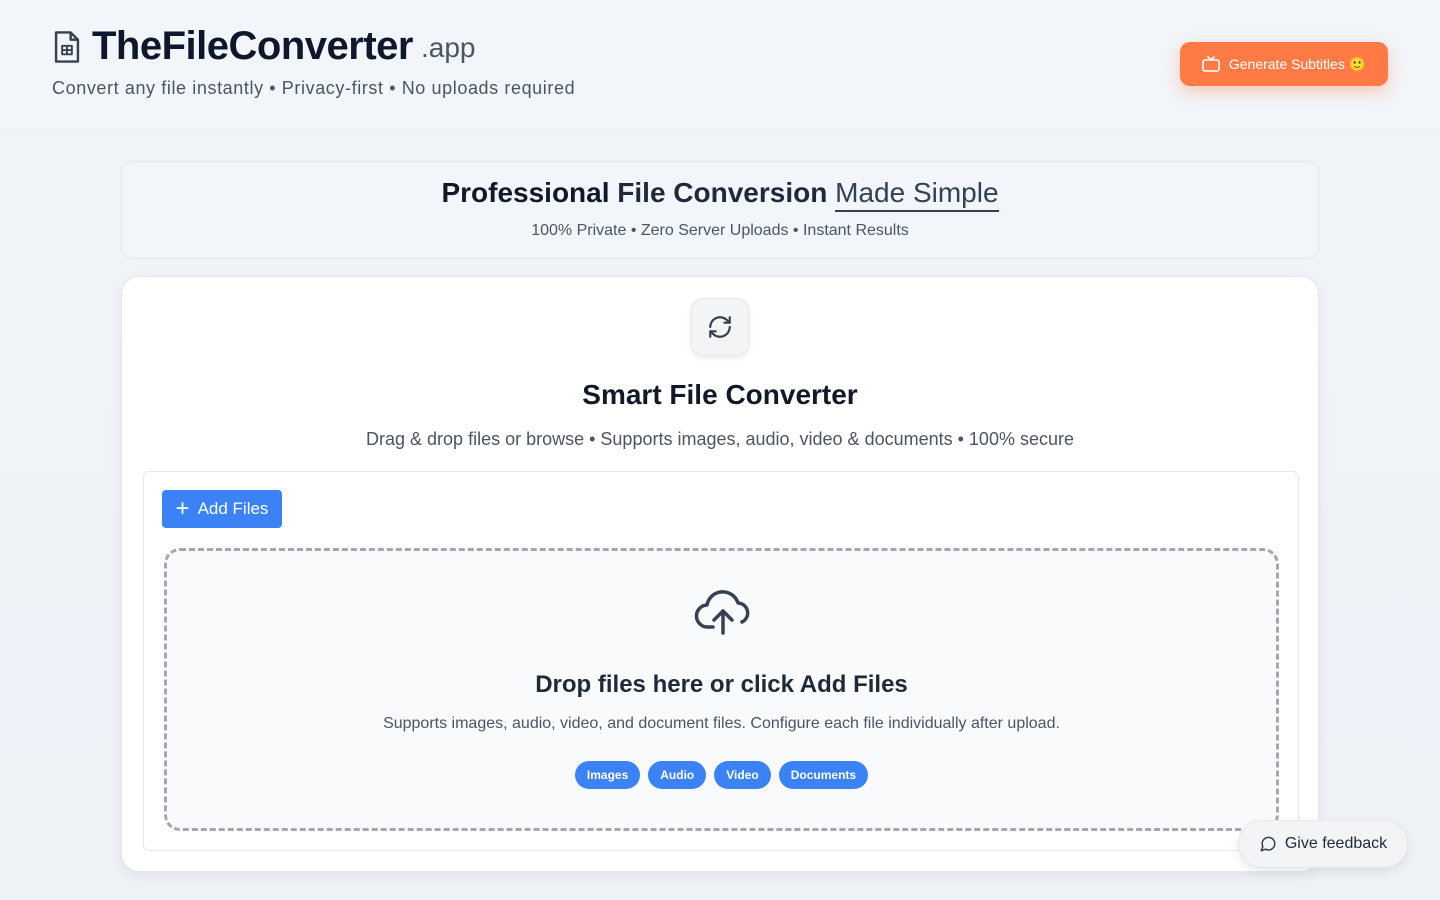  What do you see at coordinates (1336, 843) in the screenshot?
I see `give-feedback-label: Give feedback` at bounding box center [1336, 843].